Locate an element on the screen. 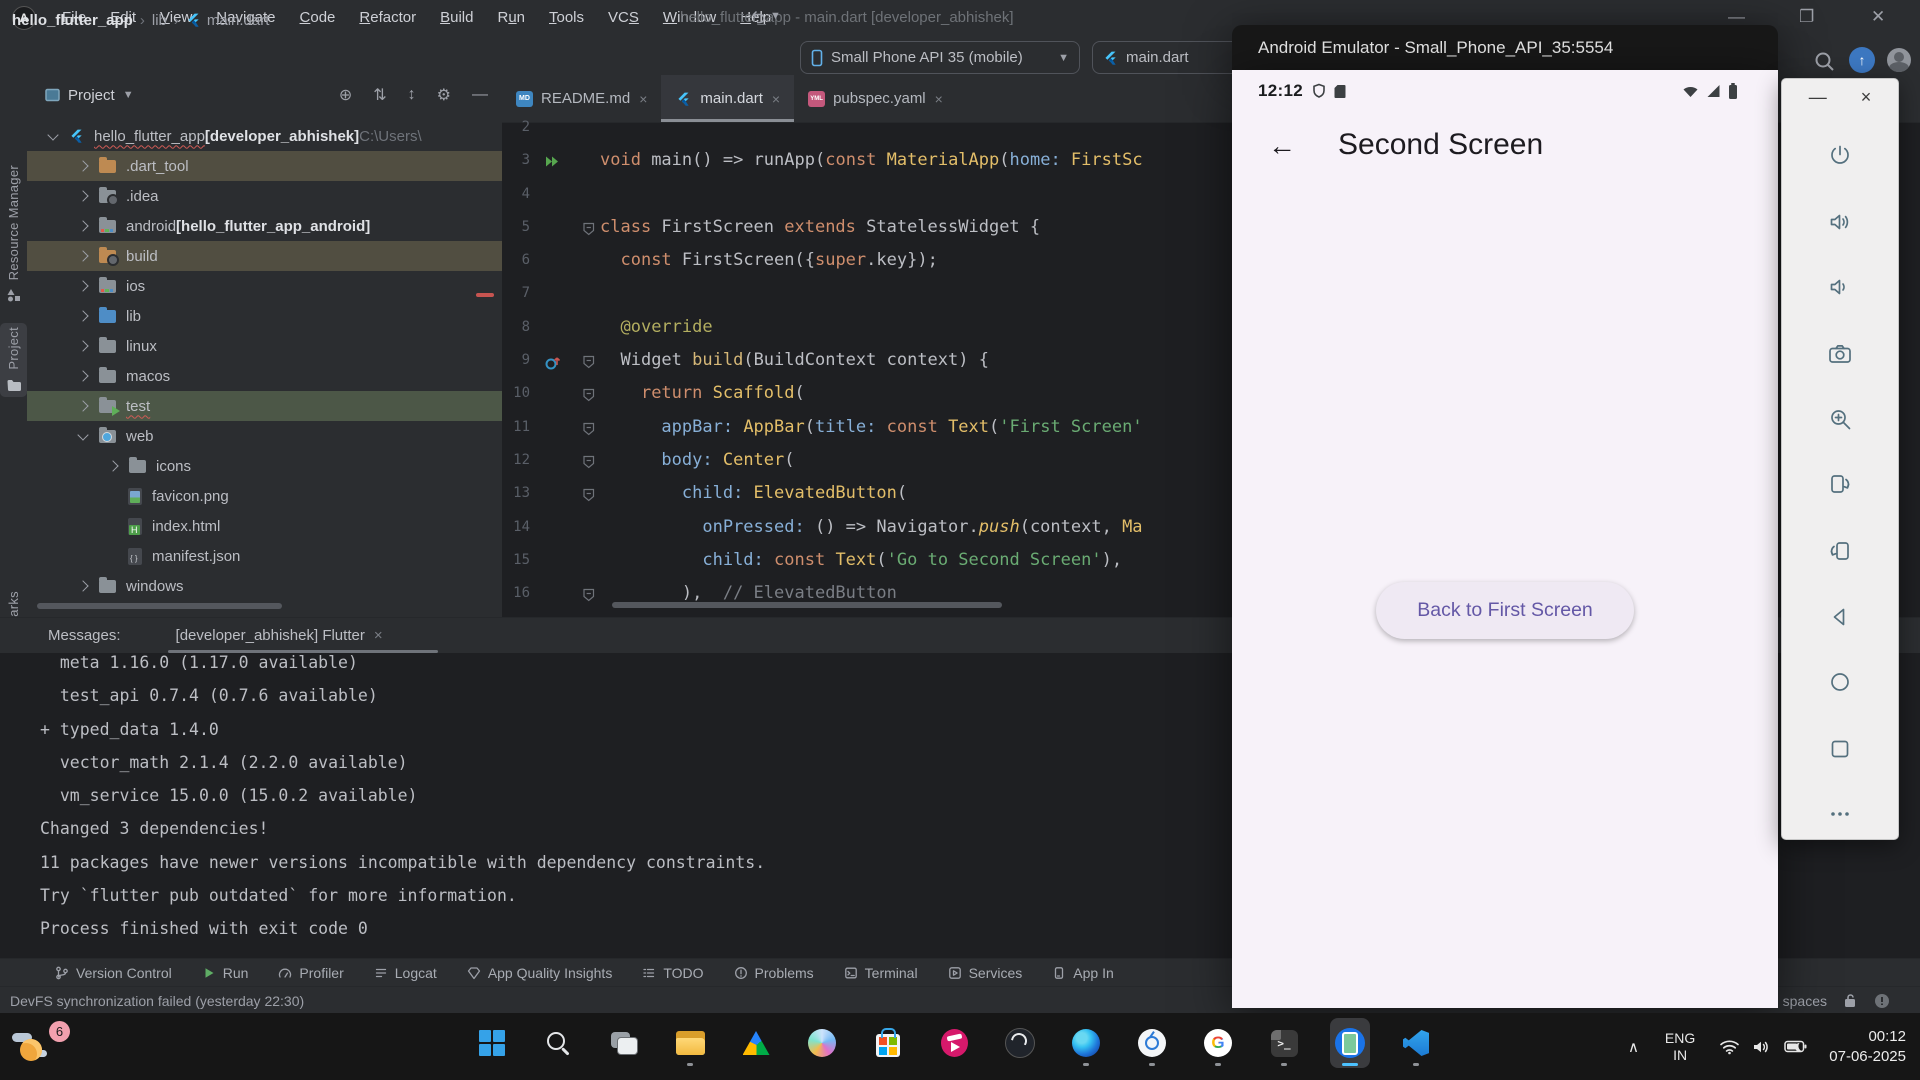 Image resolution: width=1920 pixels, height=1080 pixels. tool-window-terminal: Terminal is located at coordinates (881, 973).